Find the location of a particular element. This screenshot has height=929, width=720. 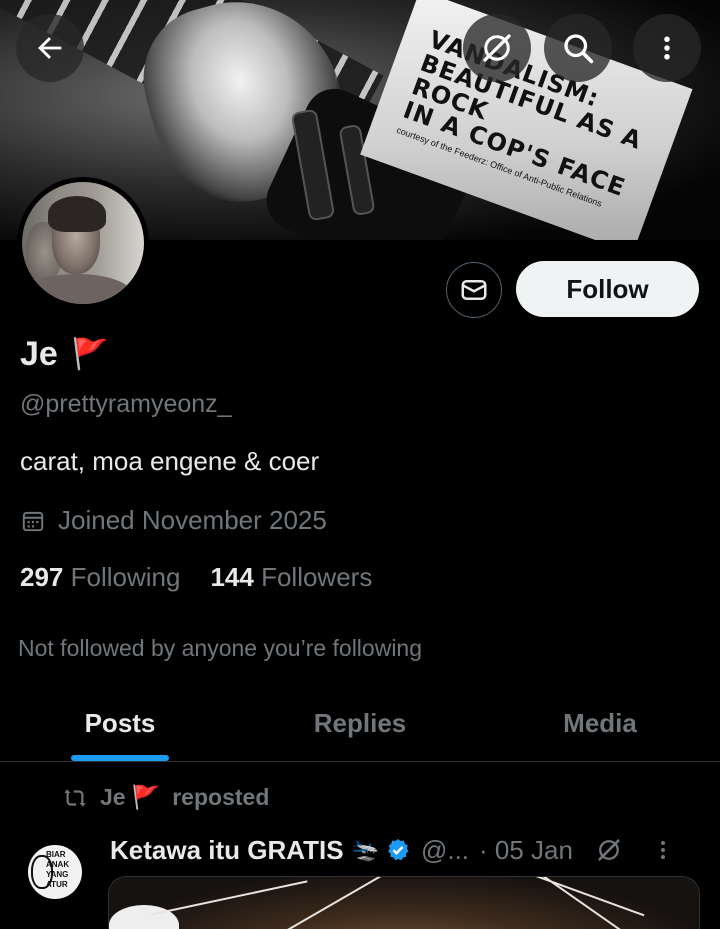

post-author-avatar: BIAR ANAK YANG ATUR is located at coordinates (55, 872).